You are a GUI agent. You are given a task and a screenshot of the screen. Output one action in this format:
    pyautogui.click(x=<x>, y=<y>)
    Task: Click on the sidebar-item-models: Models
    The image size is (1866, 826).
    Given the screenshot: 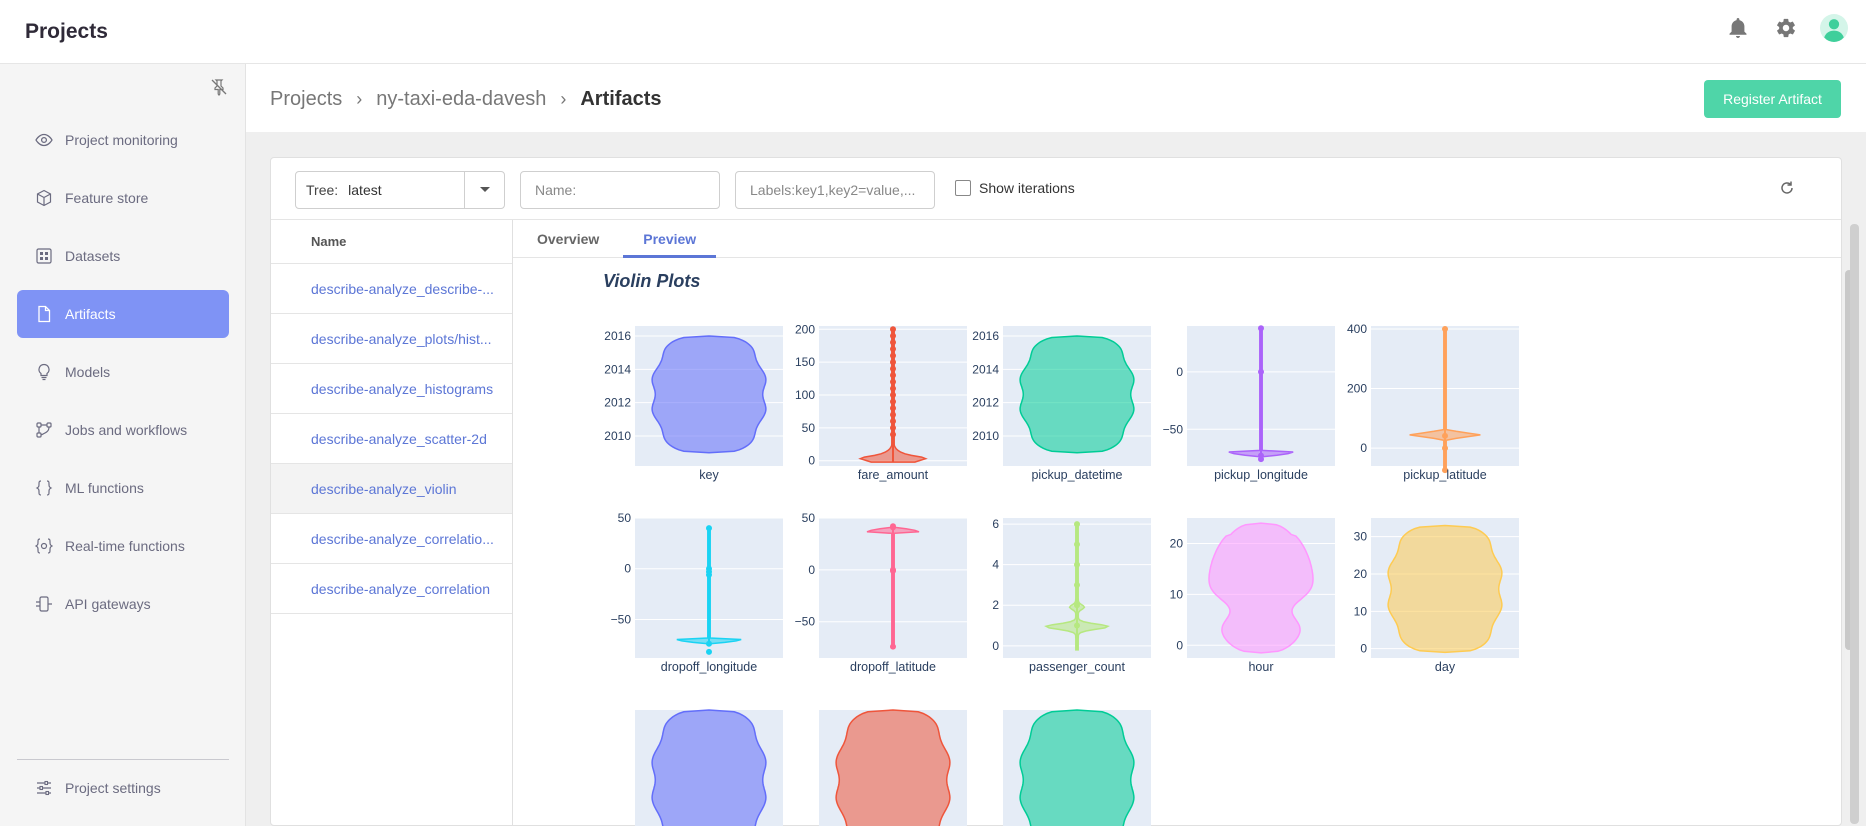 What is the action you would take?
    pyautogui.click(x=123, y=372)
    